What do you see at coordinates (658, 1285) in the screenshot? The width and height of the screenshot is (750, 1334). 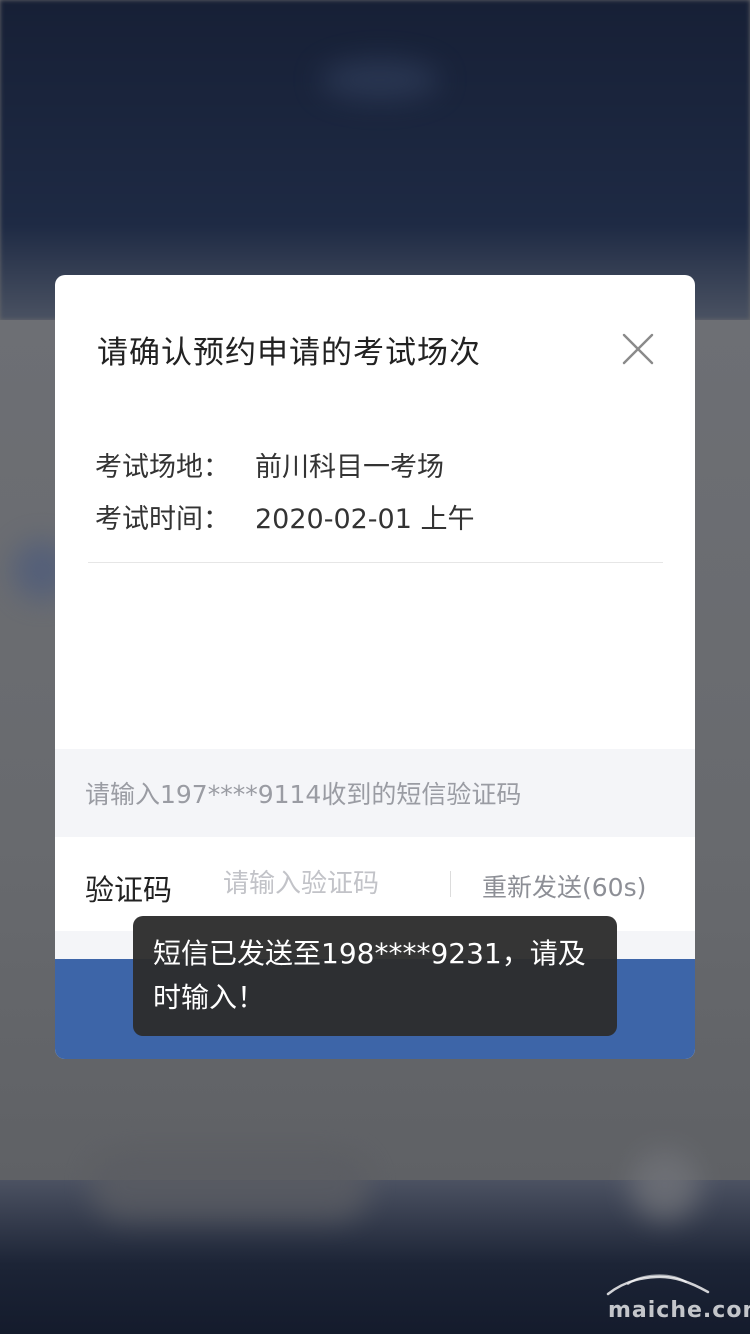 I see `car-logo-icon` at bounding box center [658, 1285].